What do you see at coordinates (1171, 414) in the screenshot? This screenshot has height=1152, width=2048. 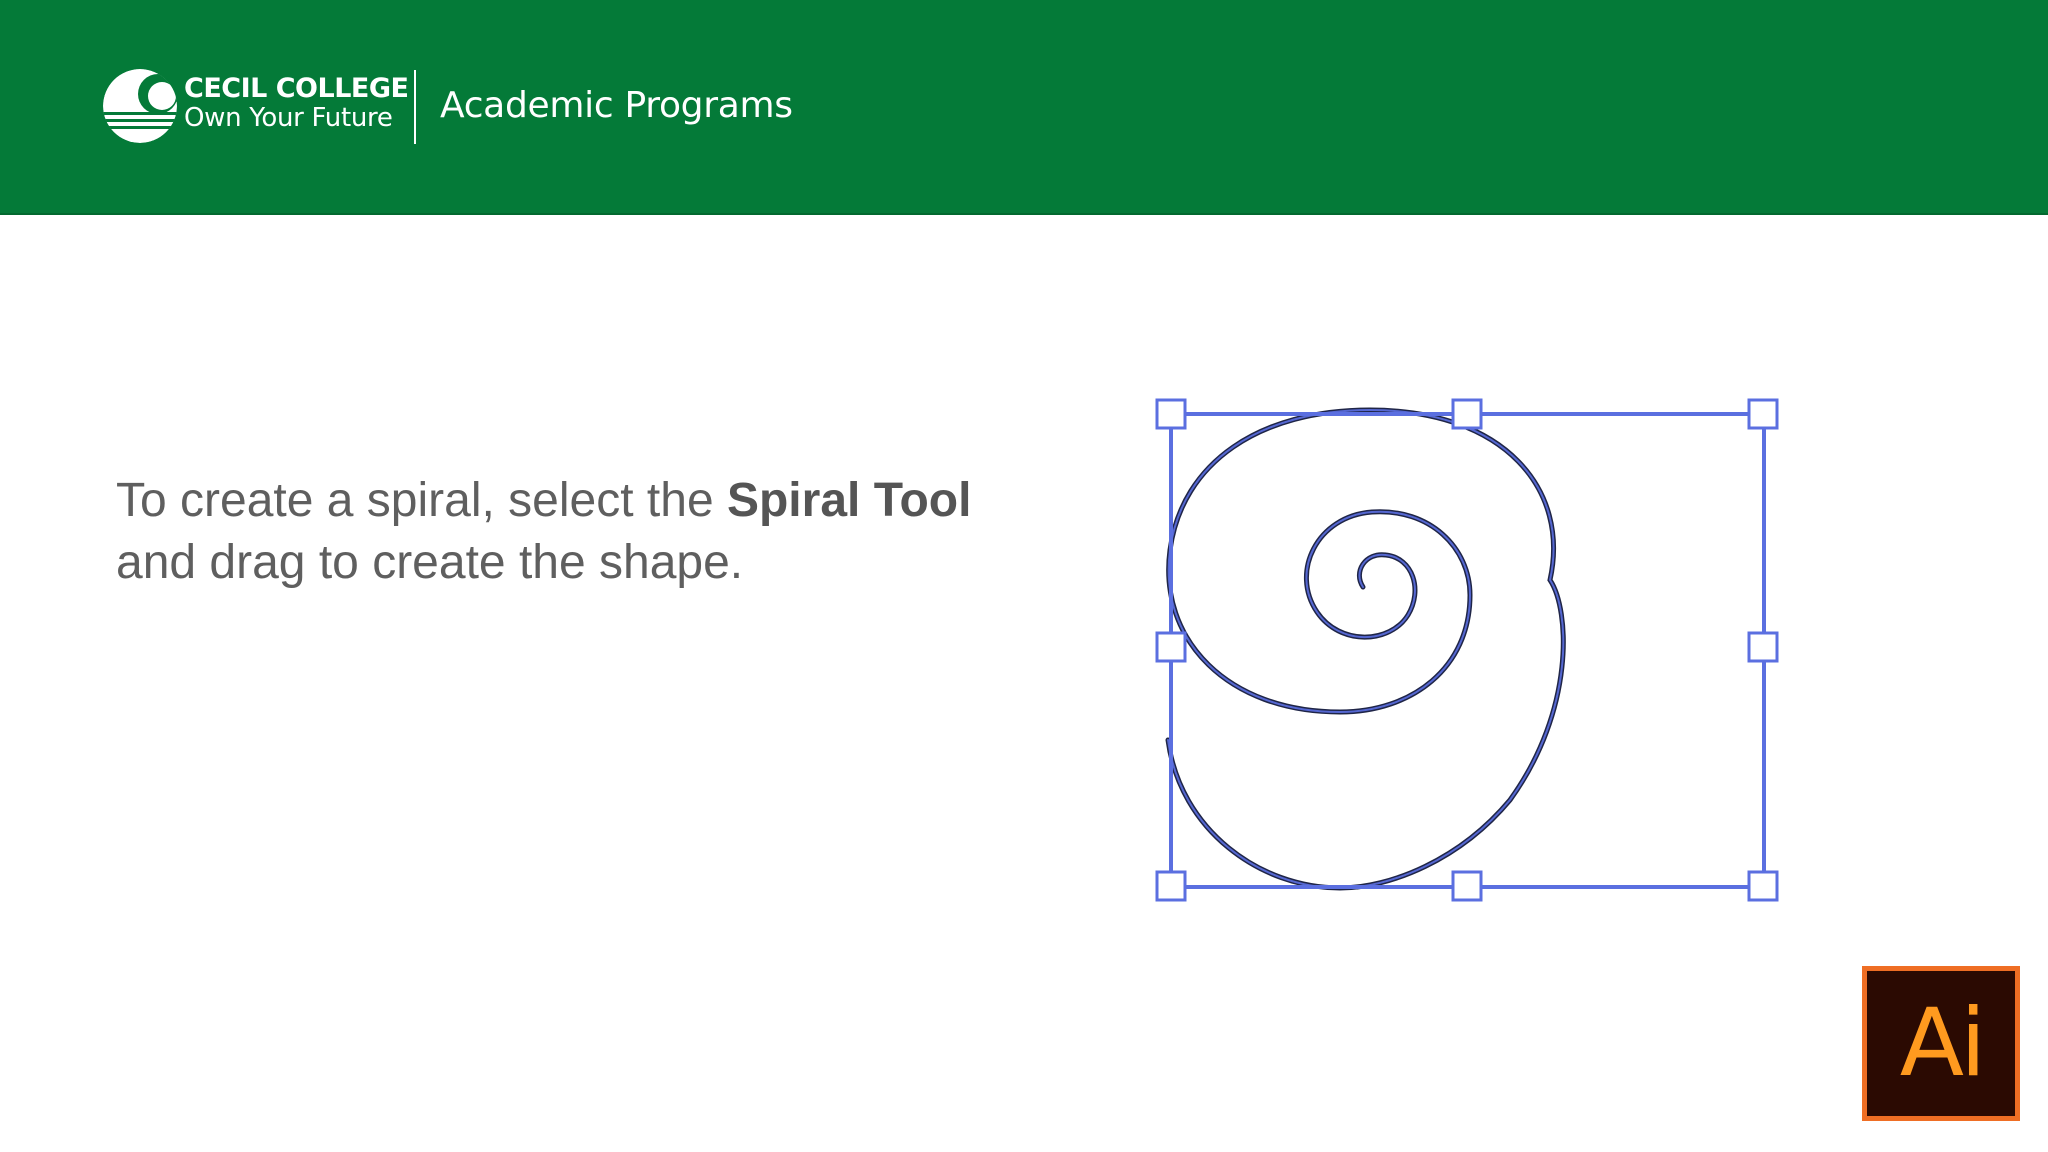 I see `handle-top-left` at bounding box center [1171, 414].